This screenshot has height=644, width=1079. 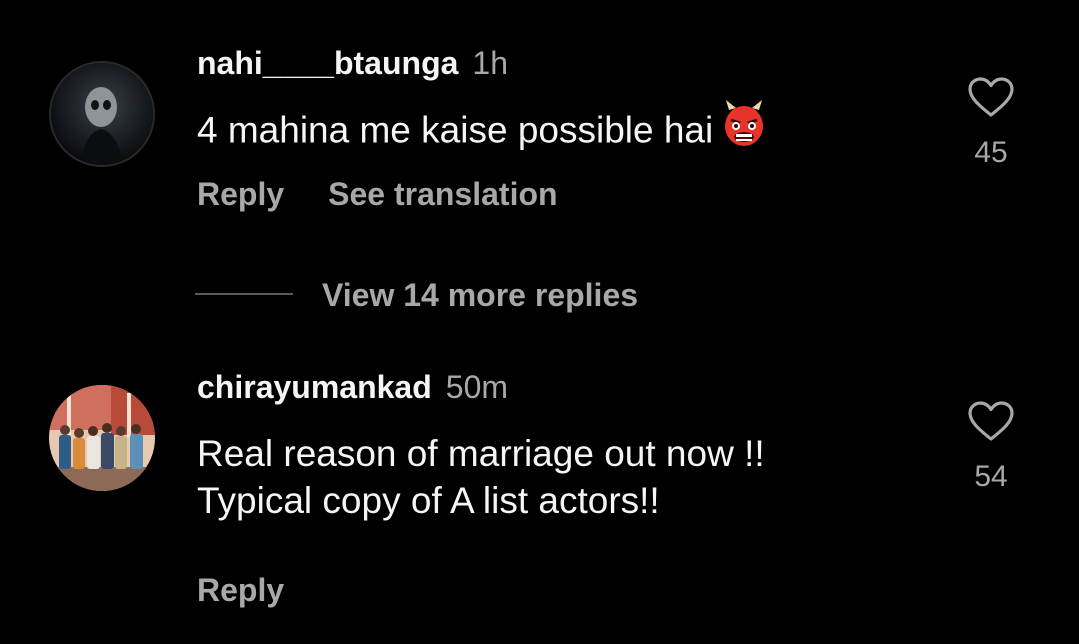 I want to click on like-control: 45, so click(x=991, y=123).